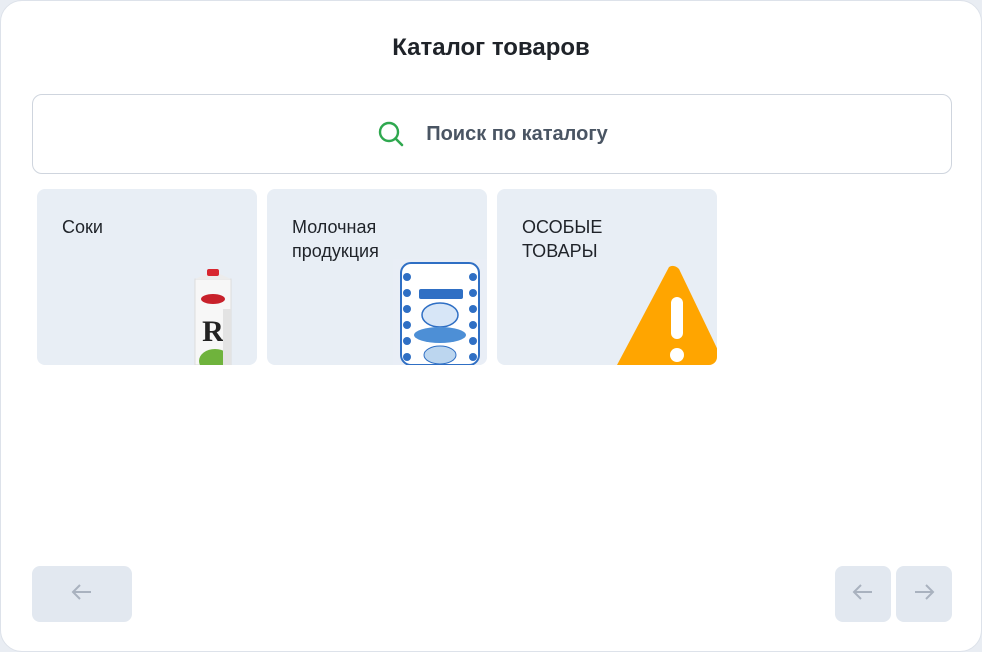 The width and height of the screenshot is (982, 652). Describe the element at coordinates (491, 47) in the screenshot. I see `page-title: Каталог товаров` at that location.